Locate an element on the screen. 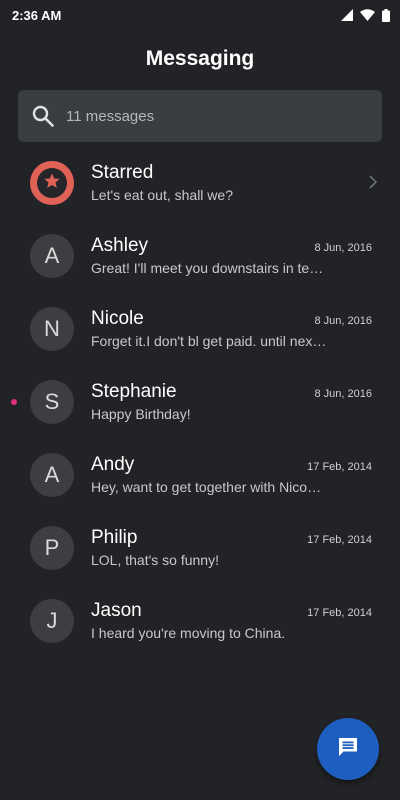  conversation-starred: Starred Let's eat out, shall we? is located at coordinates (200, 182).